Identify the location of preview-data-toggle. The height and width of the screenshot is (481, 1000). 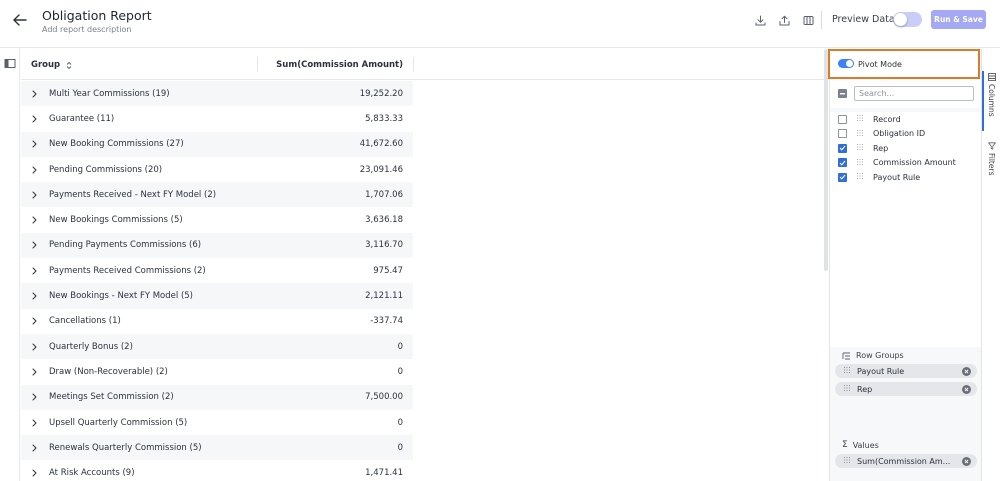
(907, 19).